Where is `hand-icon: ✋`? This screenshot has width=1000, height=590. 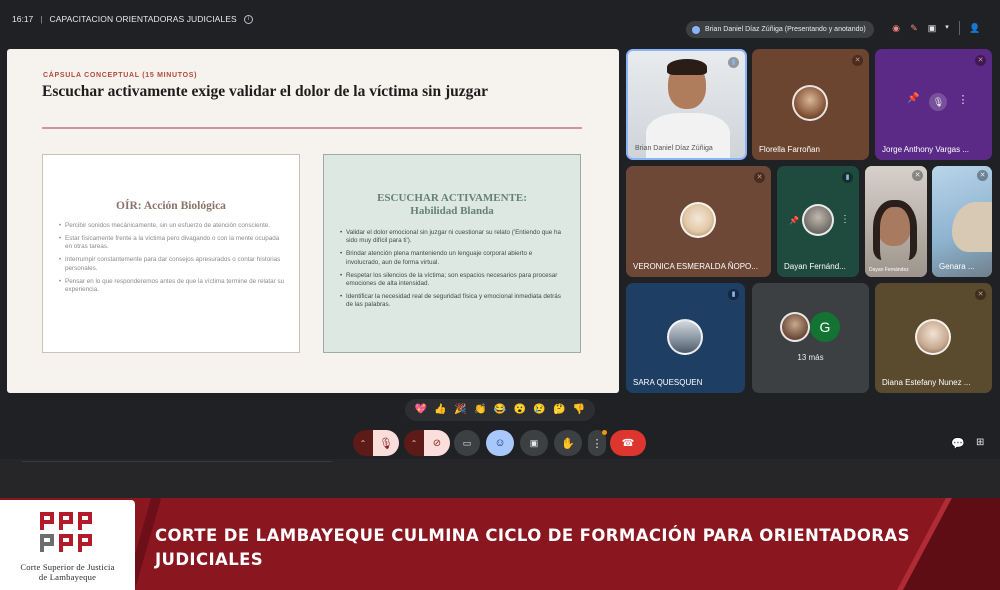
hand-icon: ✋ is located at coordinates (568, 443).